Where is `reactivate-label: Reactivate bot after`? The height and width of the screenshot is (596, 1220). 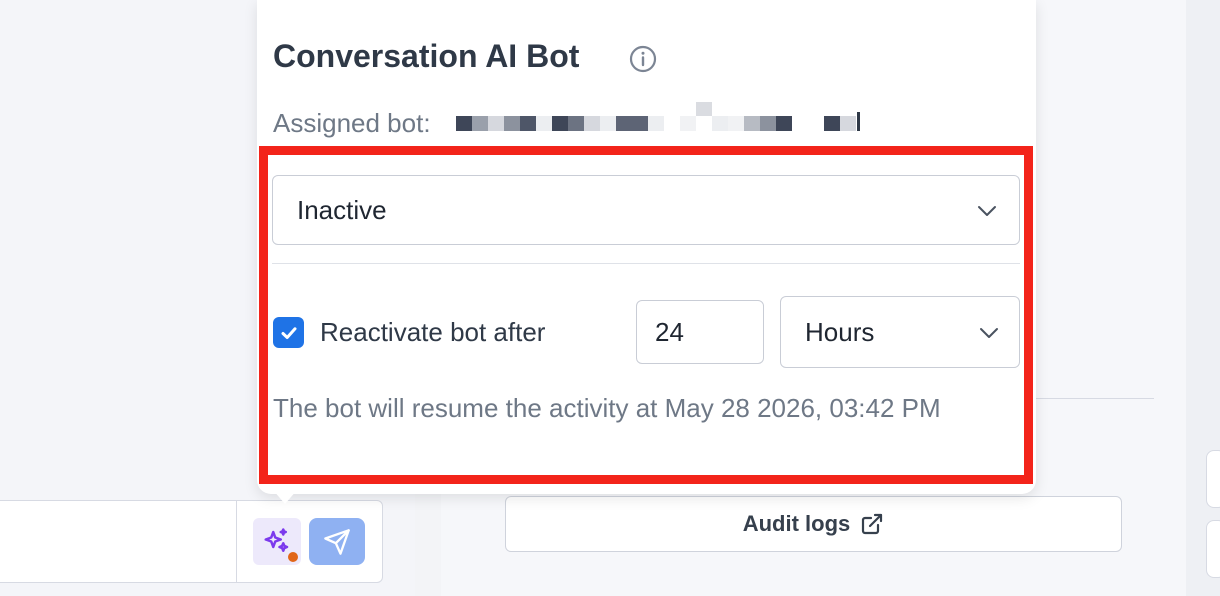
reactivate-label: Reactivate bot after is located at coordinates (433, 332).